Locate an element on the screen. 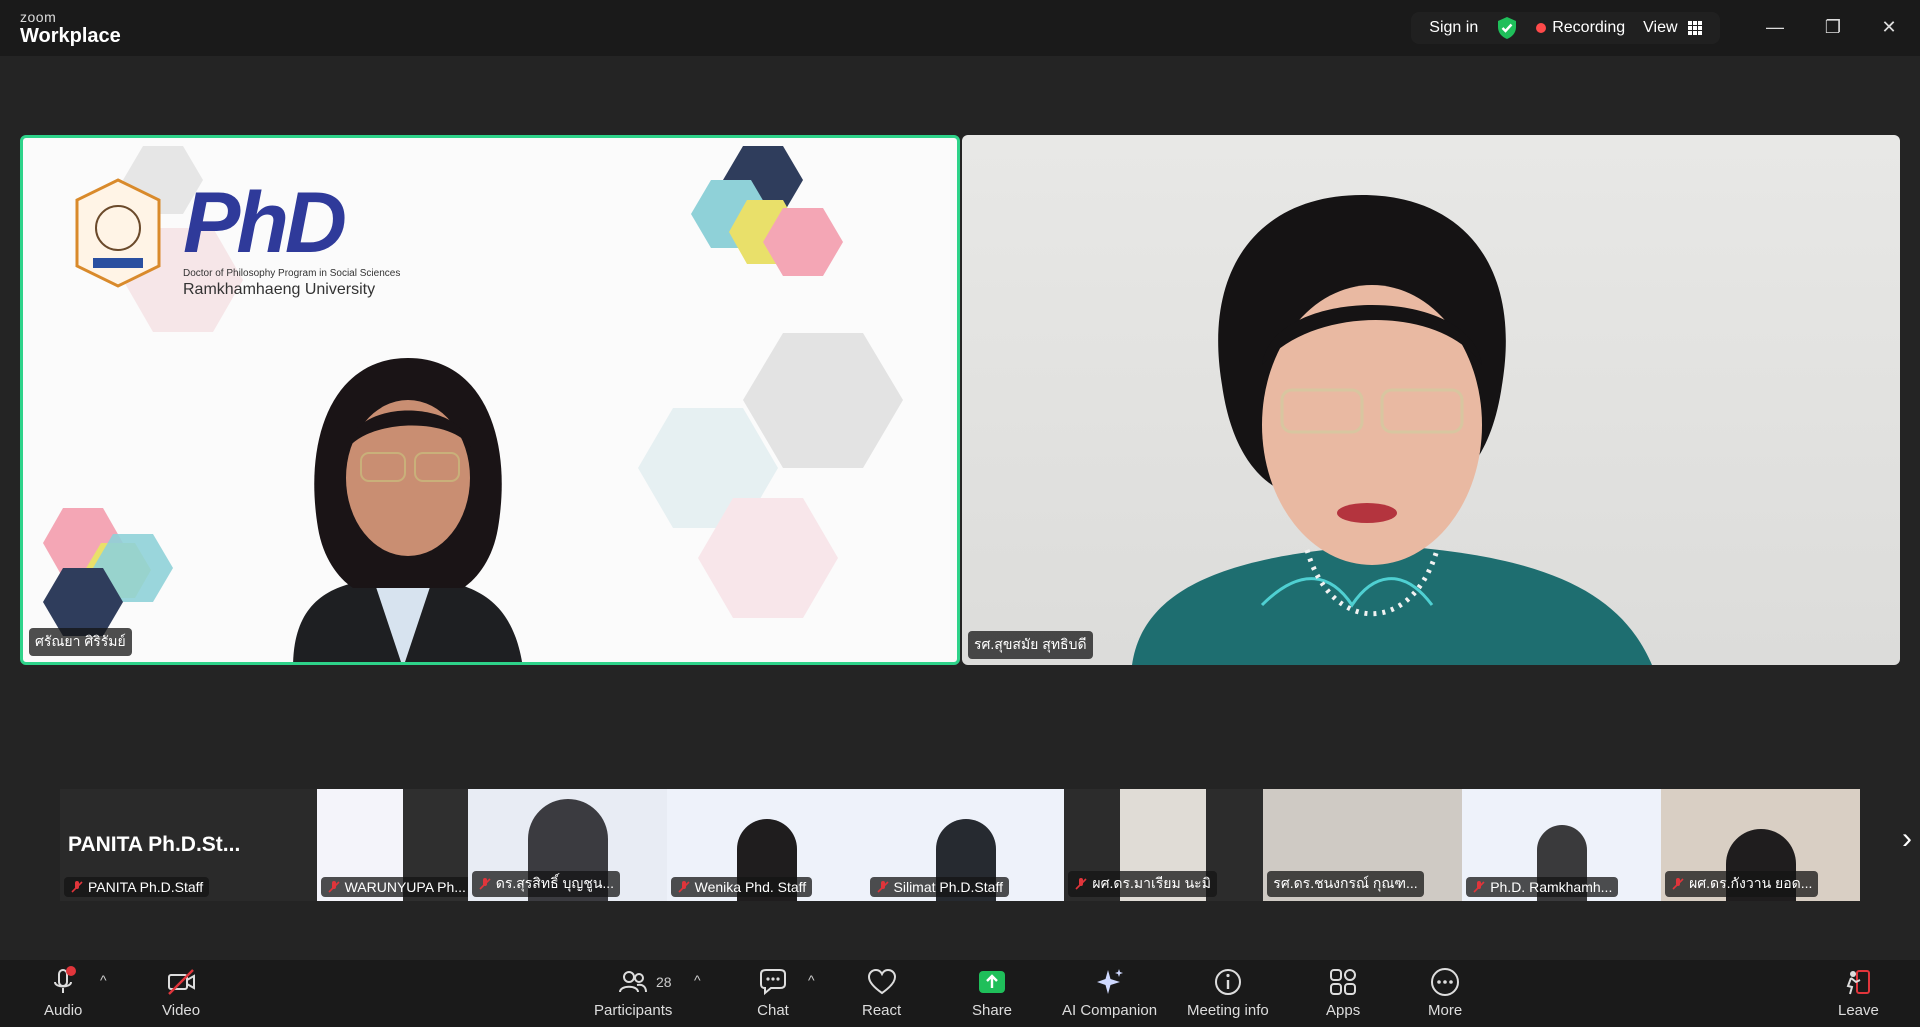 This screenshot has width=1920, height=1027. thumbnail-tile: PANITA Ph.D.St... PANITA Ph.D.Staff is located at coordinates (188, 845).